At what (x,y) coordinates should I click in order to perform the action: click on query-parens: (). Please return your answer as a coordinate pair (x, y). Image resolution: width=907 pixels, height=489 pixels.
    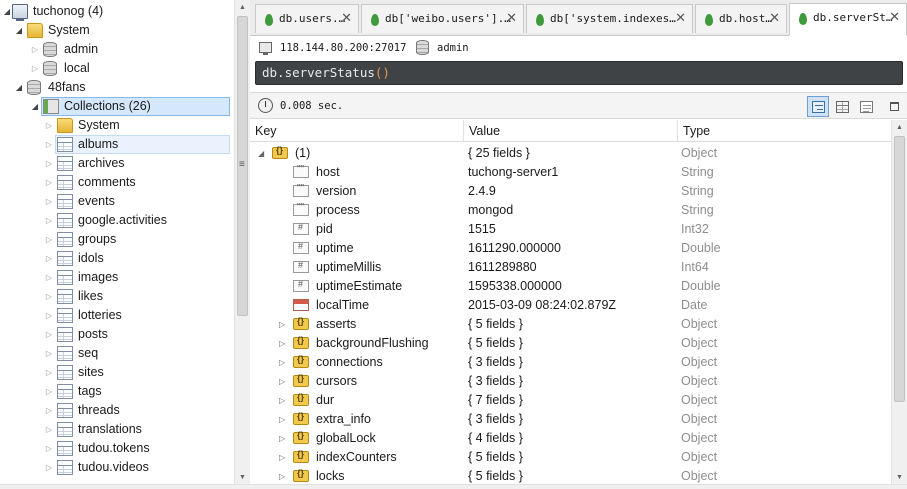
    Looking at the image, I should click on (382, 72).